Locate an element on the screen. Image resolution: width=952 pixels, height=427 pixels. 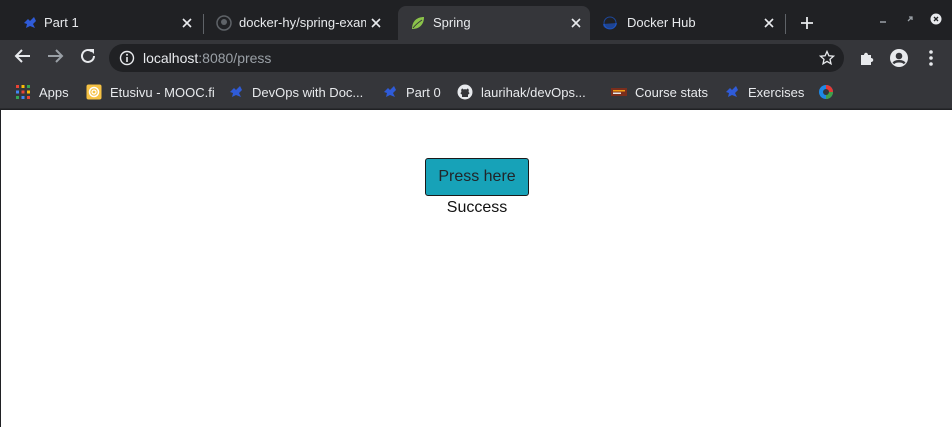
close-window-icon is located at coordinates (936, 19).